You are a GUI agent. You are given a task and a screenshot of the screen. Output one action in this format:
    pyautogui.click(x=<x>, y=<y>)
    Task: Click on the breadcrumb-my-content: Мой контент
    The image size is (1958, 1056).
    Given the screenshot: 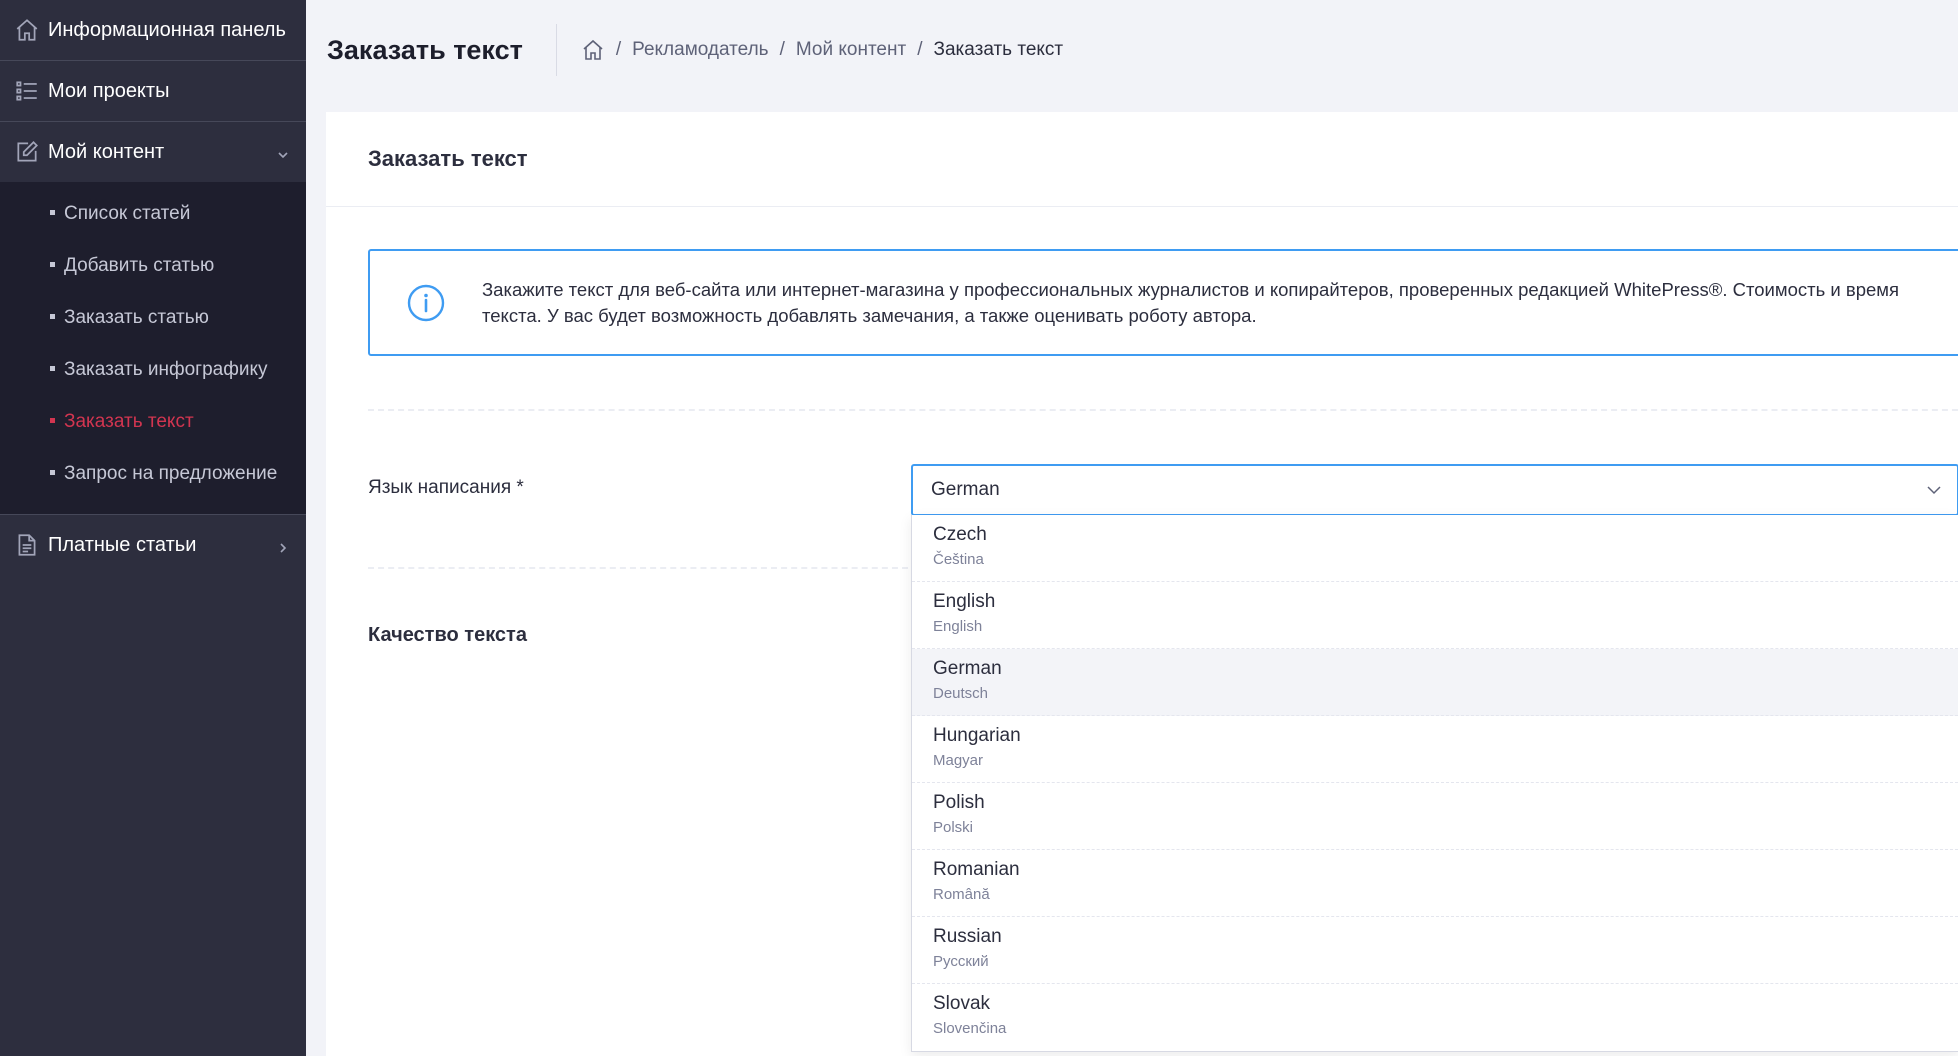 What is the action you would take?
    pyautogui.click(x=851, y=50)
    